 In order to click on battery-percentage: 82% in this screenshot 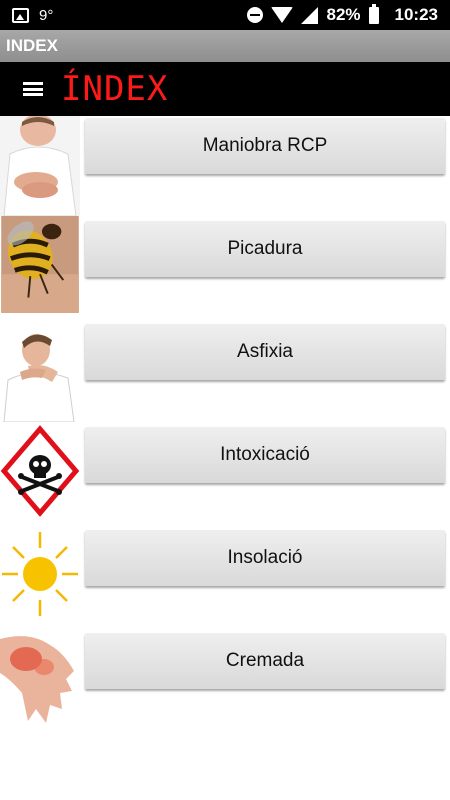, I will do `click(343, 14)`.